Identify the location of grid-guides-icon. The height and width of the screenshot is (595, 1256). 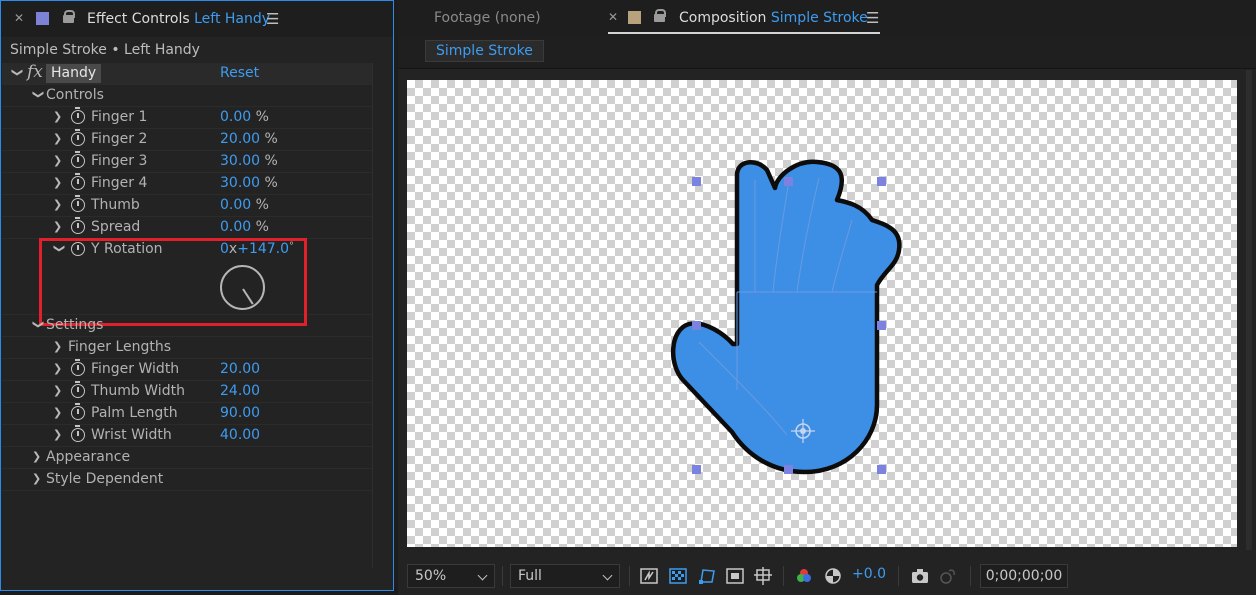
(763, 576).